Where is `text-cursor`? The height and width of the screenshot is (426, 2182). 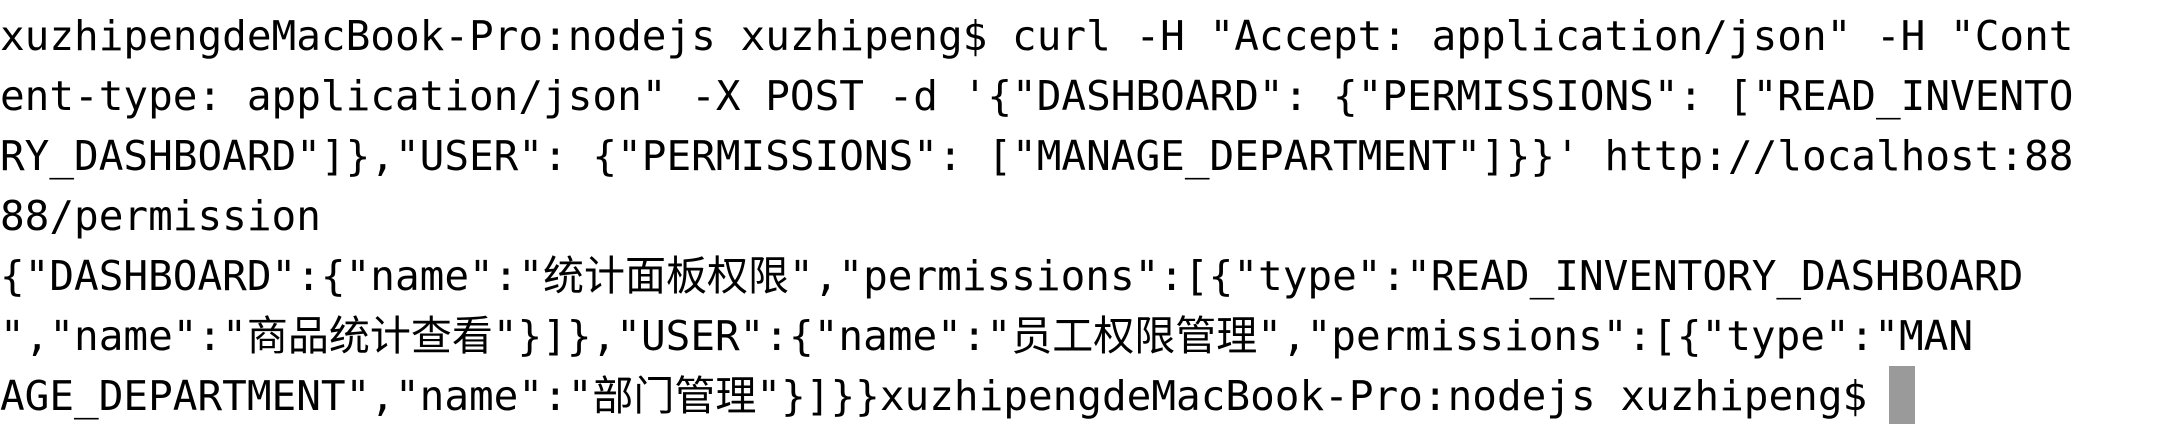
text-cursor is located at coordinates (1902, 395).